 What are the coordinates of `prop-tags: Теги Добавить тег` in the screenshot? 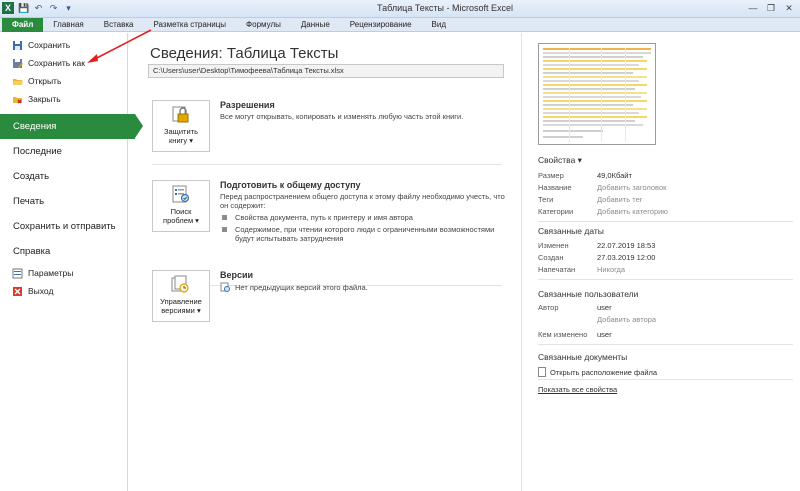 It's located at (590, 199).